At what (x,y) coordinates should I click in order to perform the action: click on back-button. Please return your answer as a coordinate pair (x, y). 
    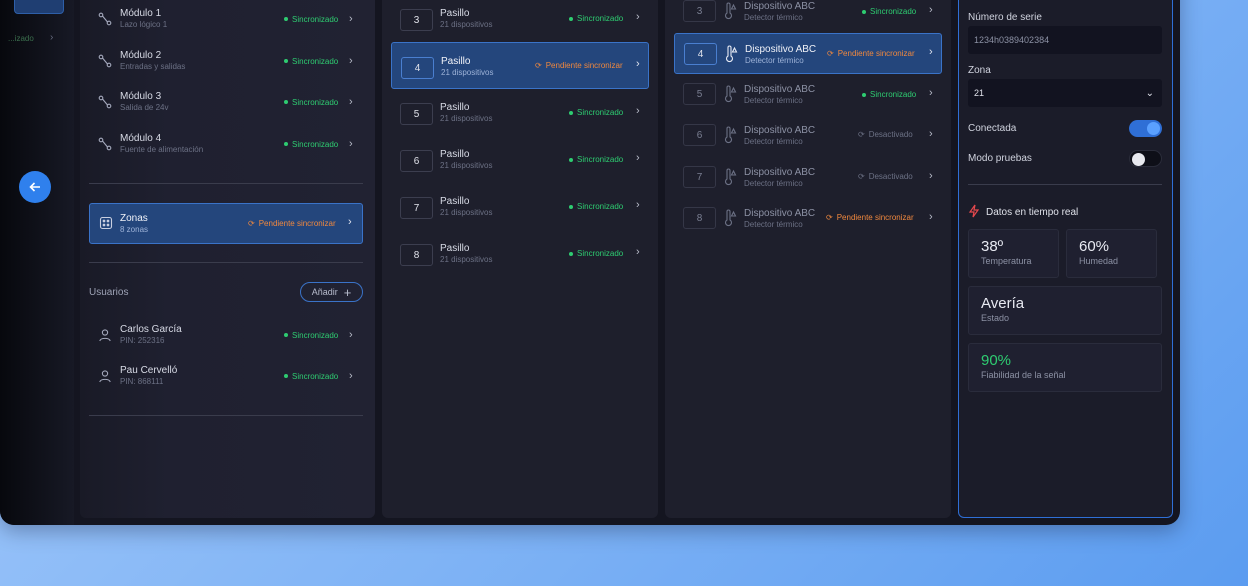
    Looking at the image, I should click on (35, 187).